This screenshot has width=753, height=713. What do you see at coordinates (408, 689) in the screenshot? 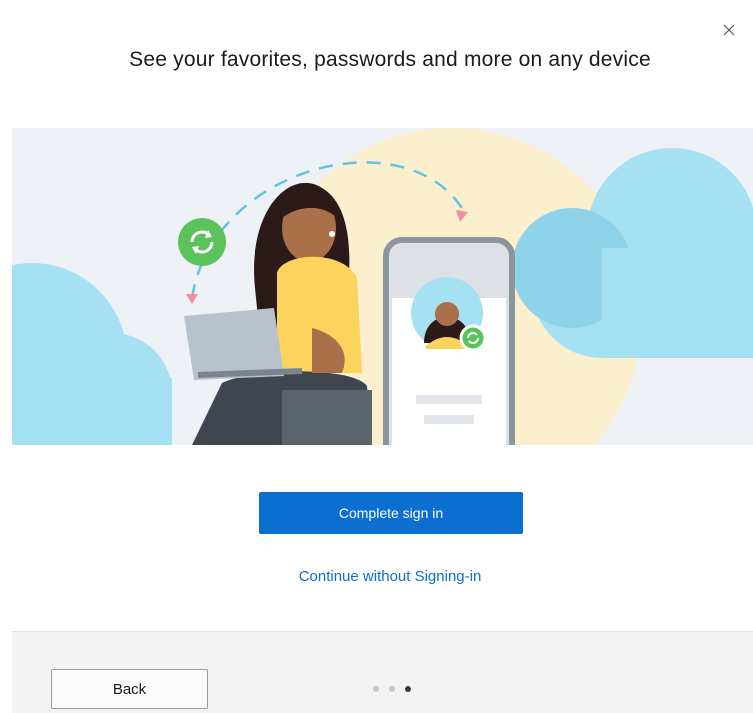
I see `page-dot-3-active` at bounding box center [408, 689].